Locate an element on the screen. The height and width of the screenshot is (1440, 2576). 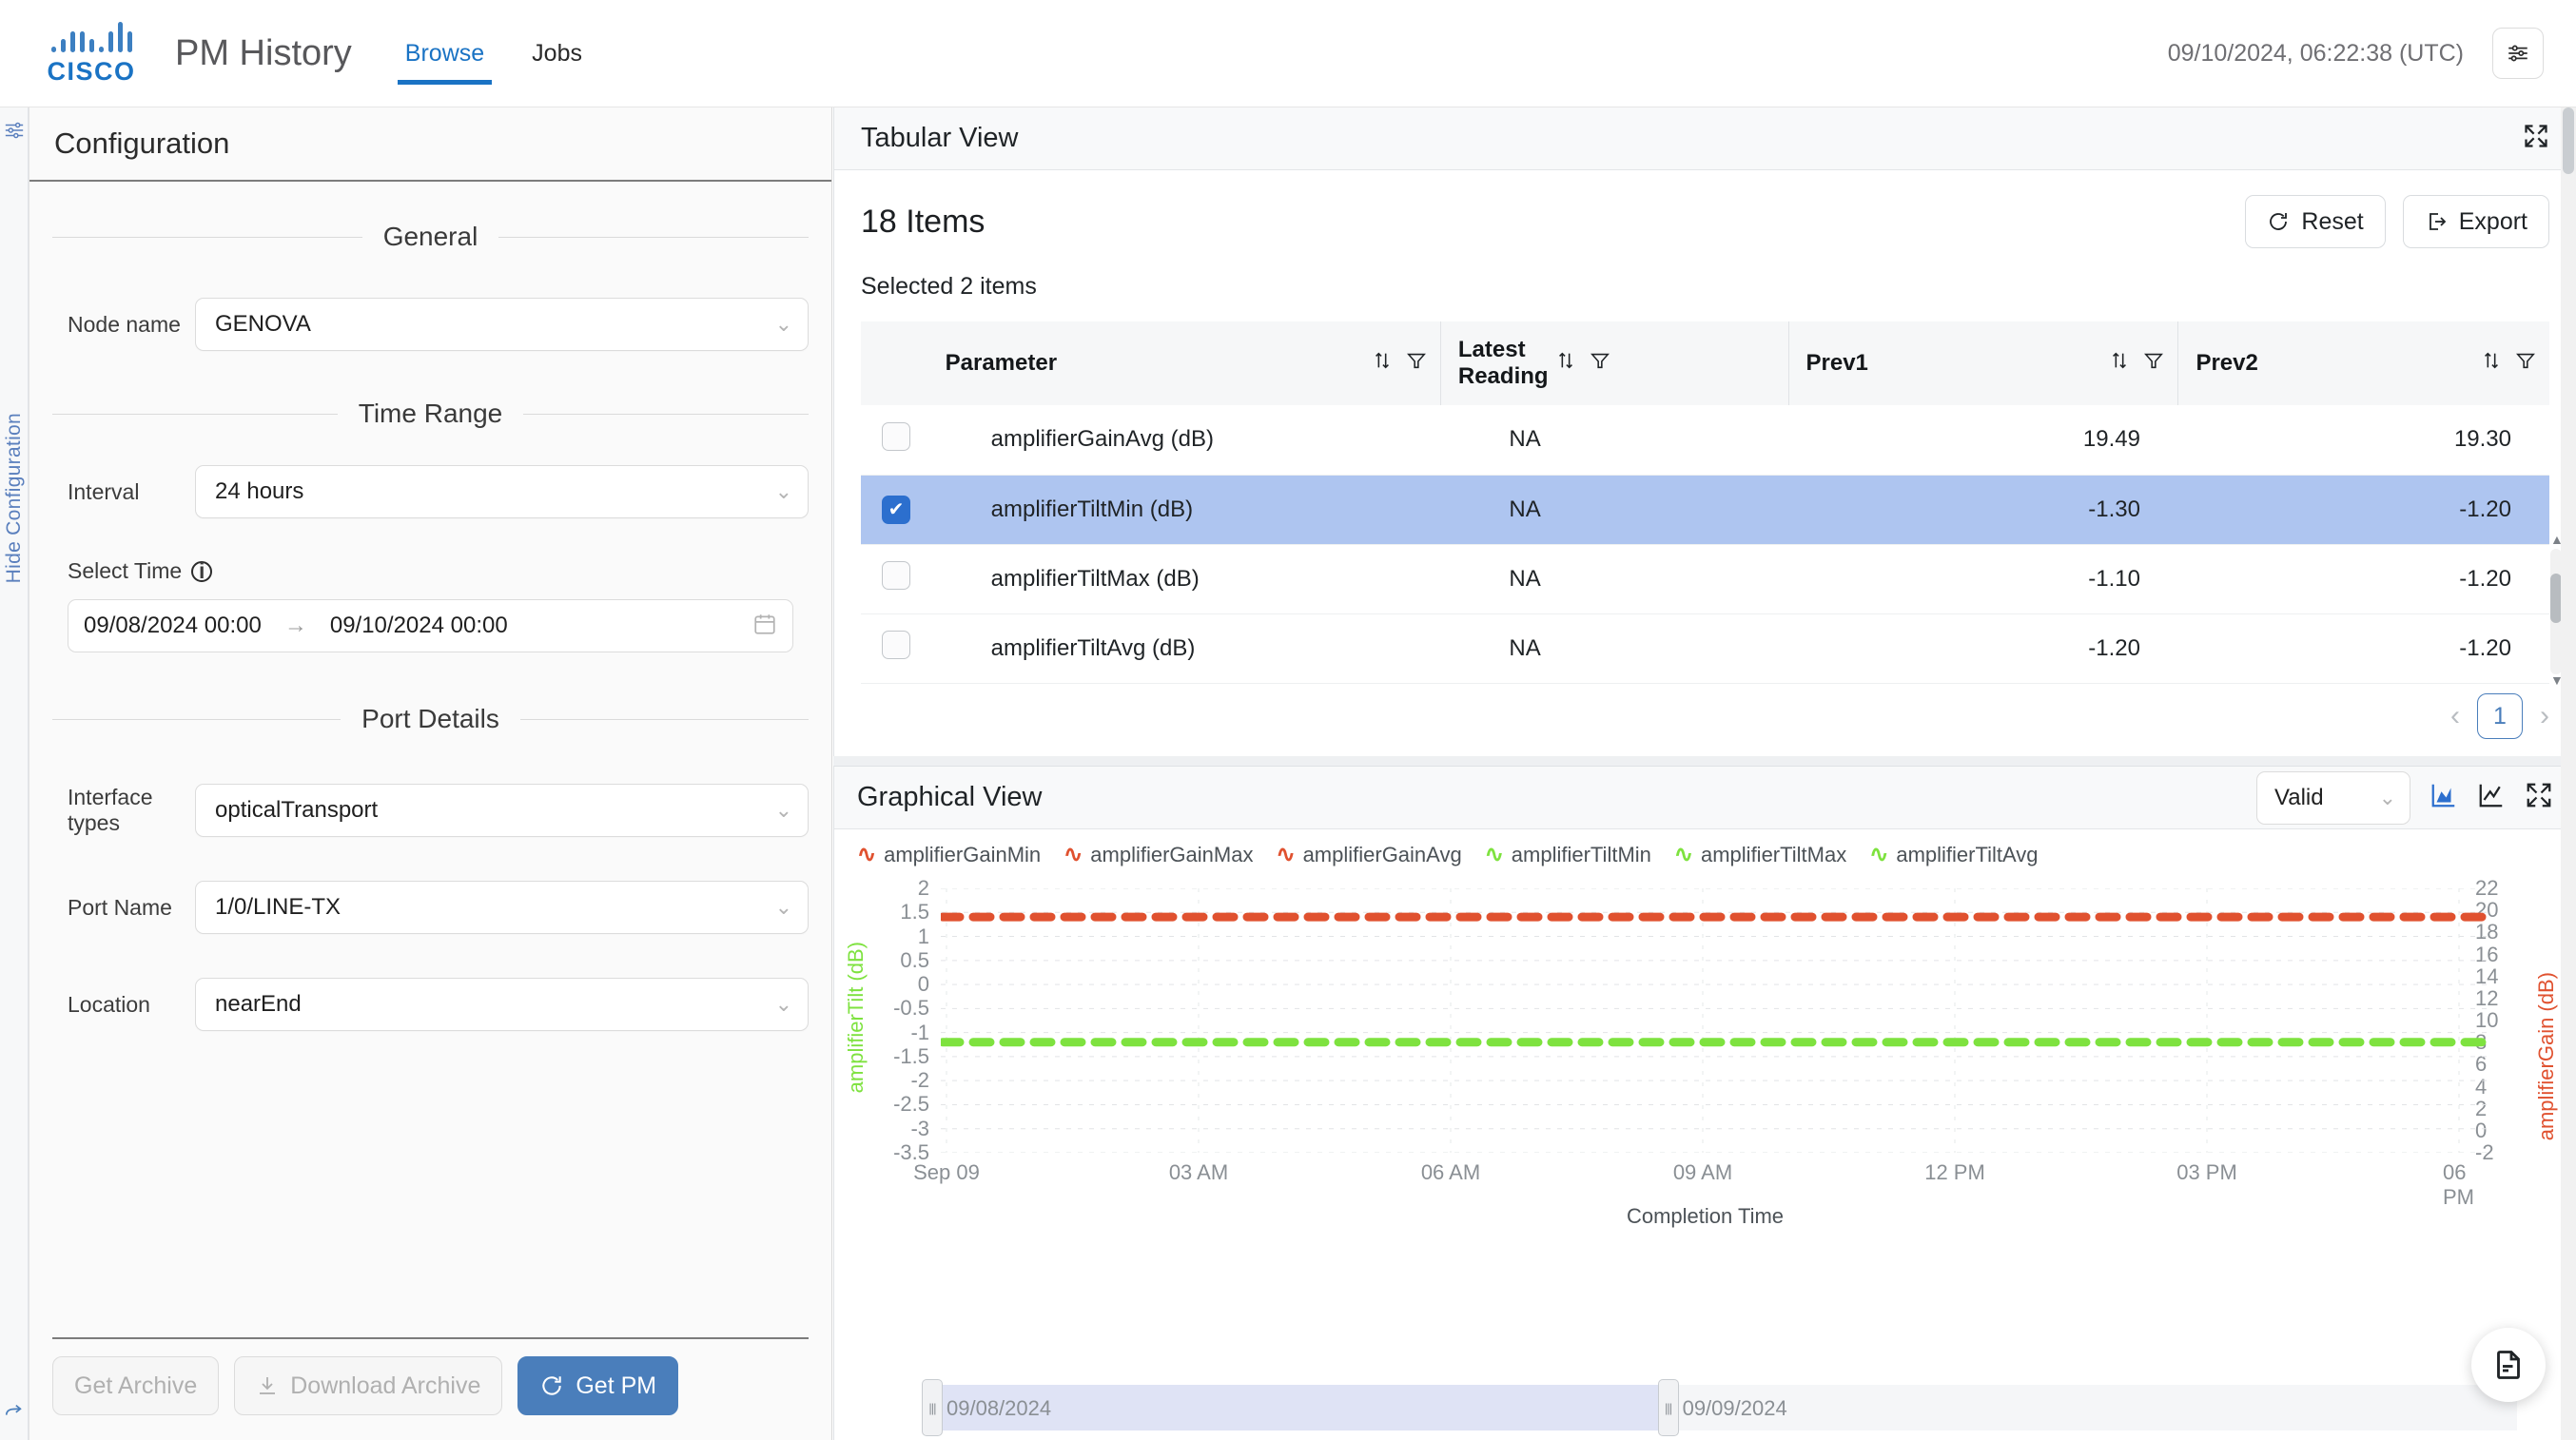
tab-jobs: Jobs is located at coordinates (557, 53).